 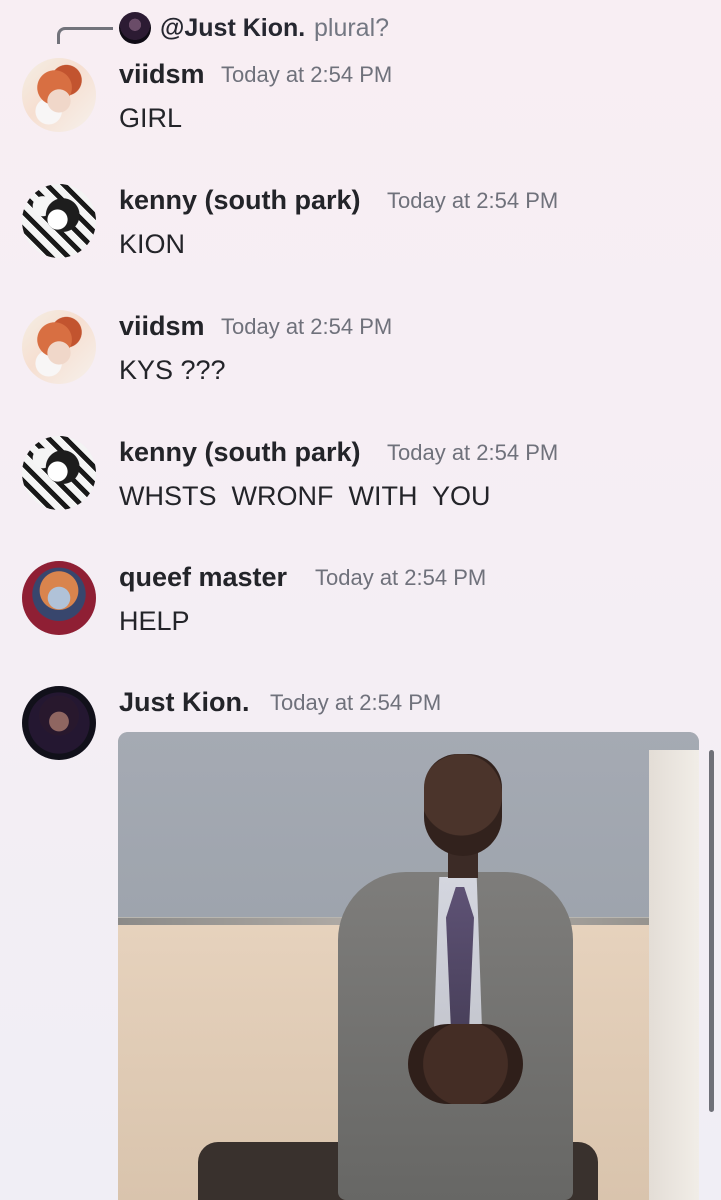 I want to click on message-content: WHSTS WRONF WITH YOU, so click(x=305, y=496).